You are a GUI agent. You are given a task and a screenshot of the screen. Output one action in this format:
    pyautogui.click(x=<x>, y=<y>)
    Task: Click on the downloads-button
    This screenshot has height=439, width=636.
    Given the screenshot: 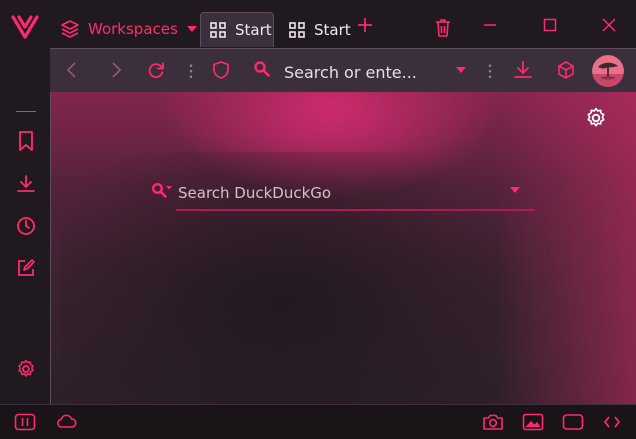 What is the action you would take?
    pyautogui.click(x=523, y=70)
    